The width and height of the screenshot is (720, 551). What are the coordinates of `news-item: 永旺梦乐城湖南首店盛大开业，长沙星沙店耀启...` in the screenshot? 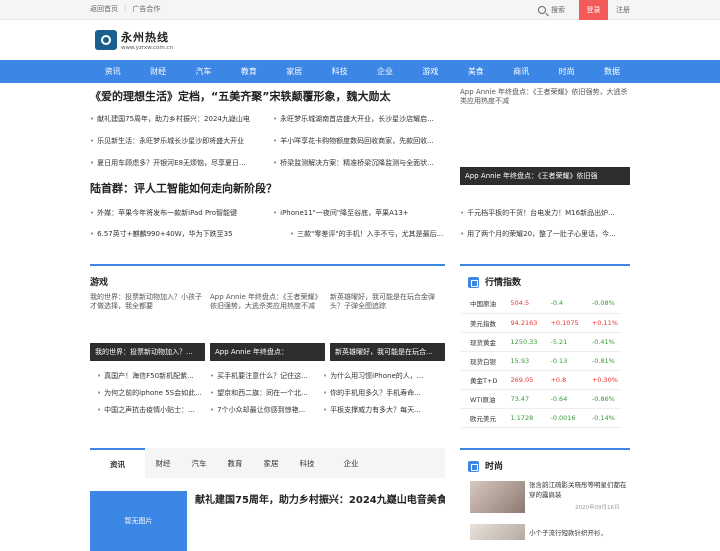 It's located at (359, 119).